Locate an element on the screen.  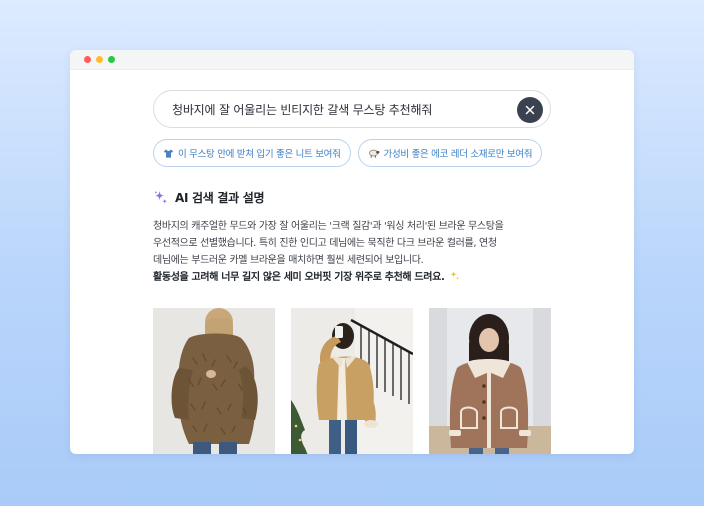
ai-summary-bold-line: 활동성을 고려해 너무 길지 않은 세미 오버핏 기장 위주로 추천해 드려요. is located at coordinates (352, 277).